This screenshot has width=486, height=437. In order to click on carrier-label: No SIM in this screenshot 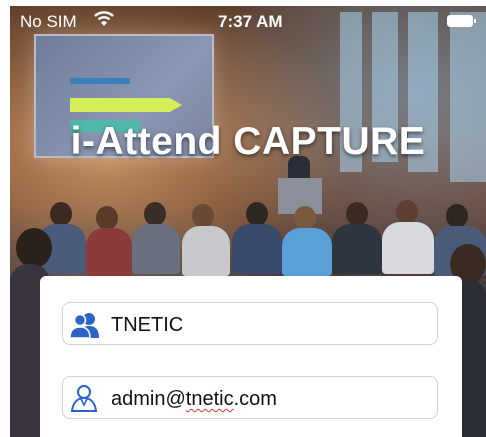, I will do `click(48, 21)`.